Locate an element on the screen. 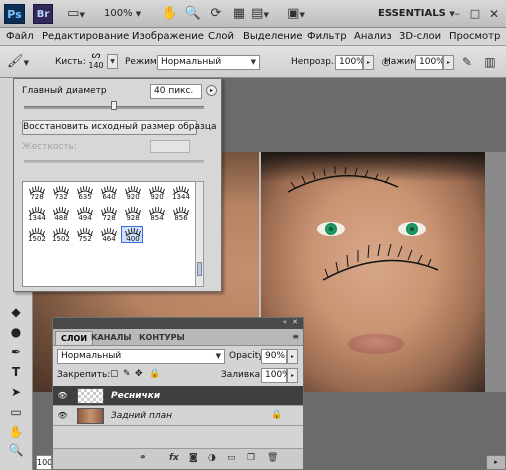 The image size is (506, 470). brush-preset: 494 is located at coordinates (84, 213).